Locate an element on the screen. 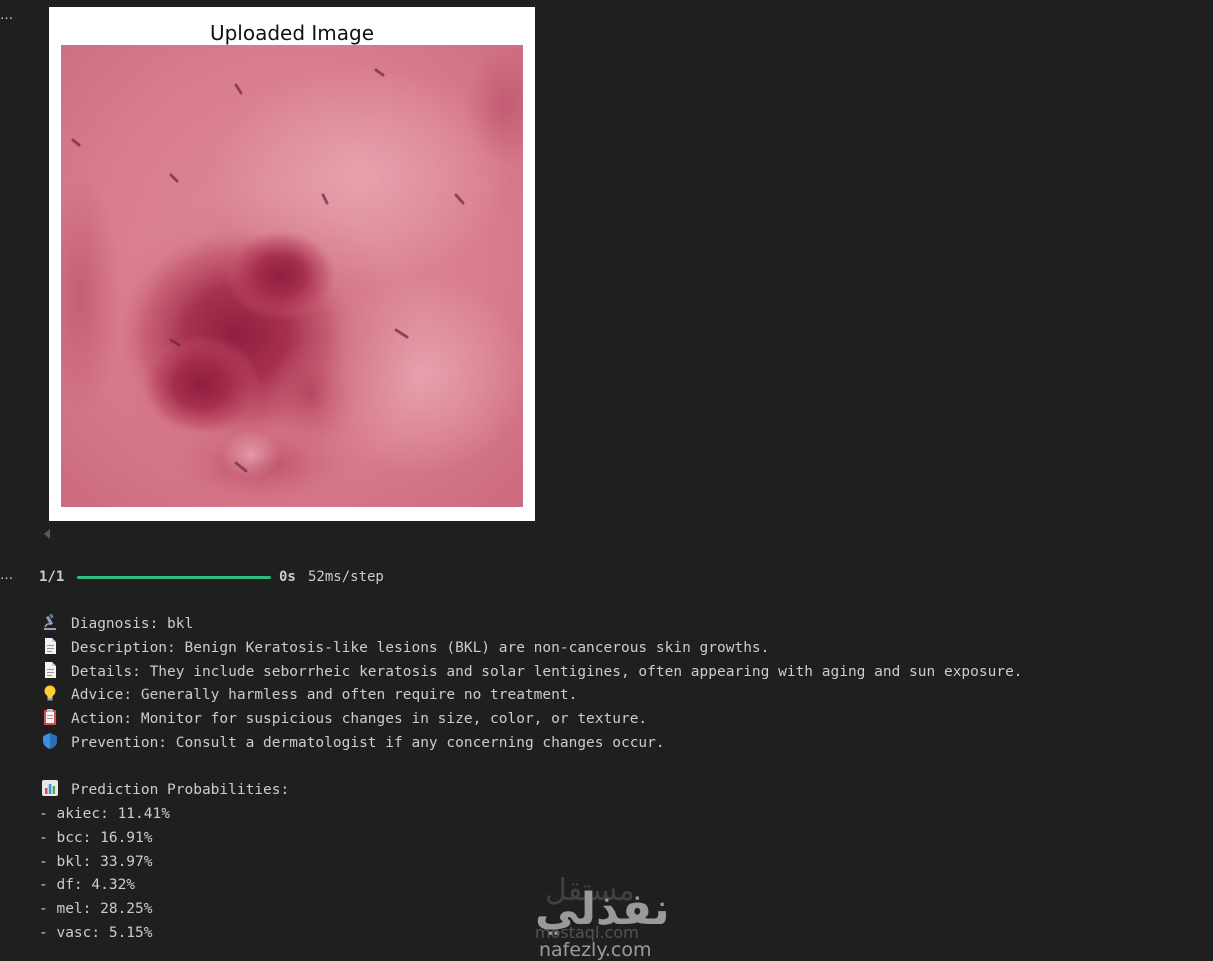 This screenshot has width=1213, height=961. probabilities-header-line: Prediction Probabilities: is located at coordinates (165, 790).